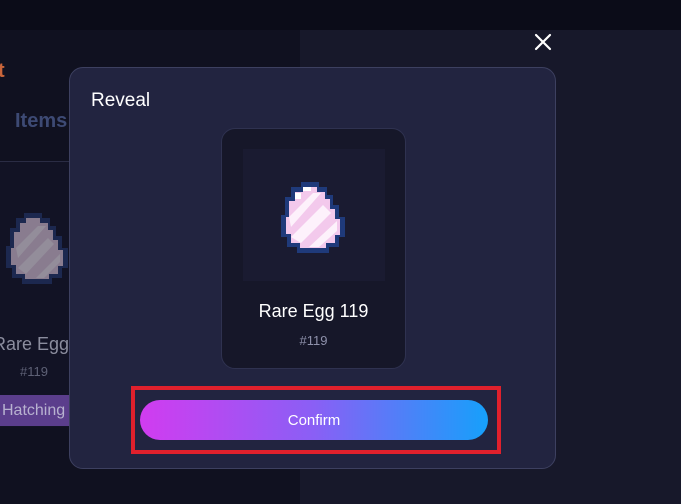  What do you see at coordinates (340, 15) in the screenshot?
I see `top-bar` at bounding box center [340, 15].